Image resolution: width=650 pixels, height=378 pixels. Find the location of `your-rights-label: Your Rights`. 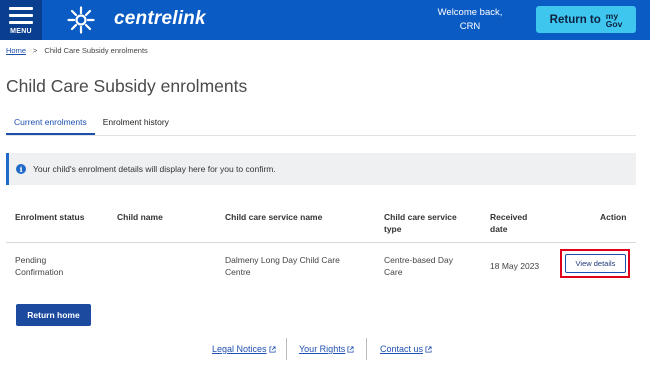

your-rights-label: Your Rights is located at coordinates (322, 349).